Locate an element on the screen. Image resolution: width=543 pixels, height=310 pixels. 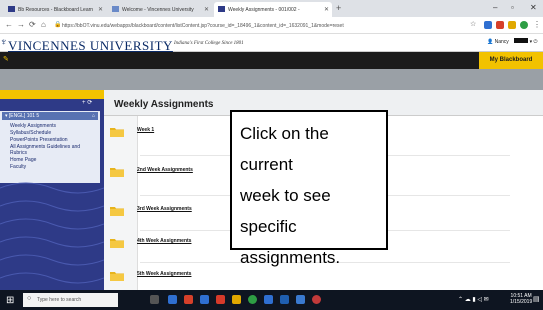
profile-avatar-icon is located at coordinates (524, 25).